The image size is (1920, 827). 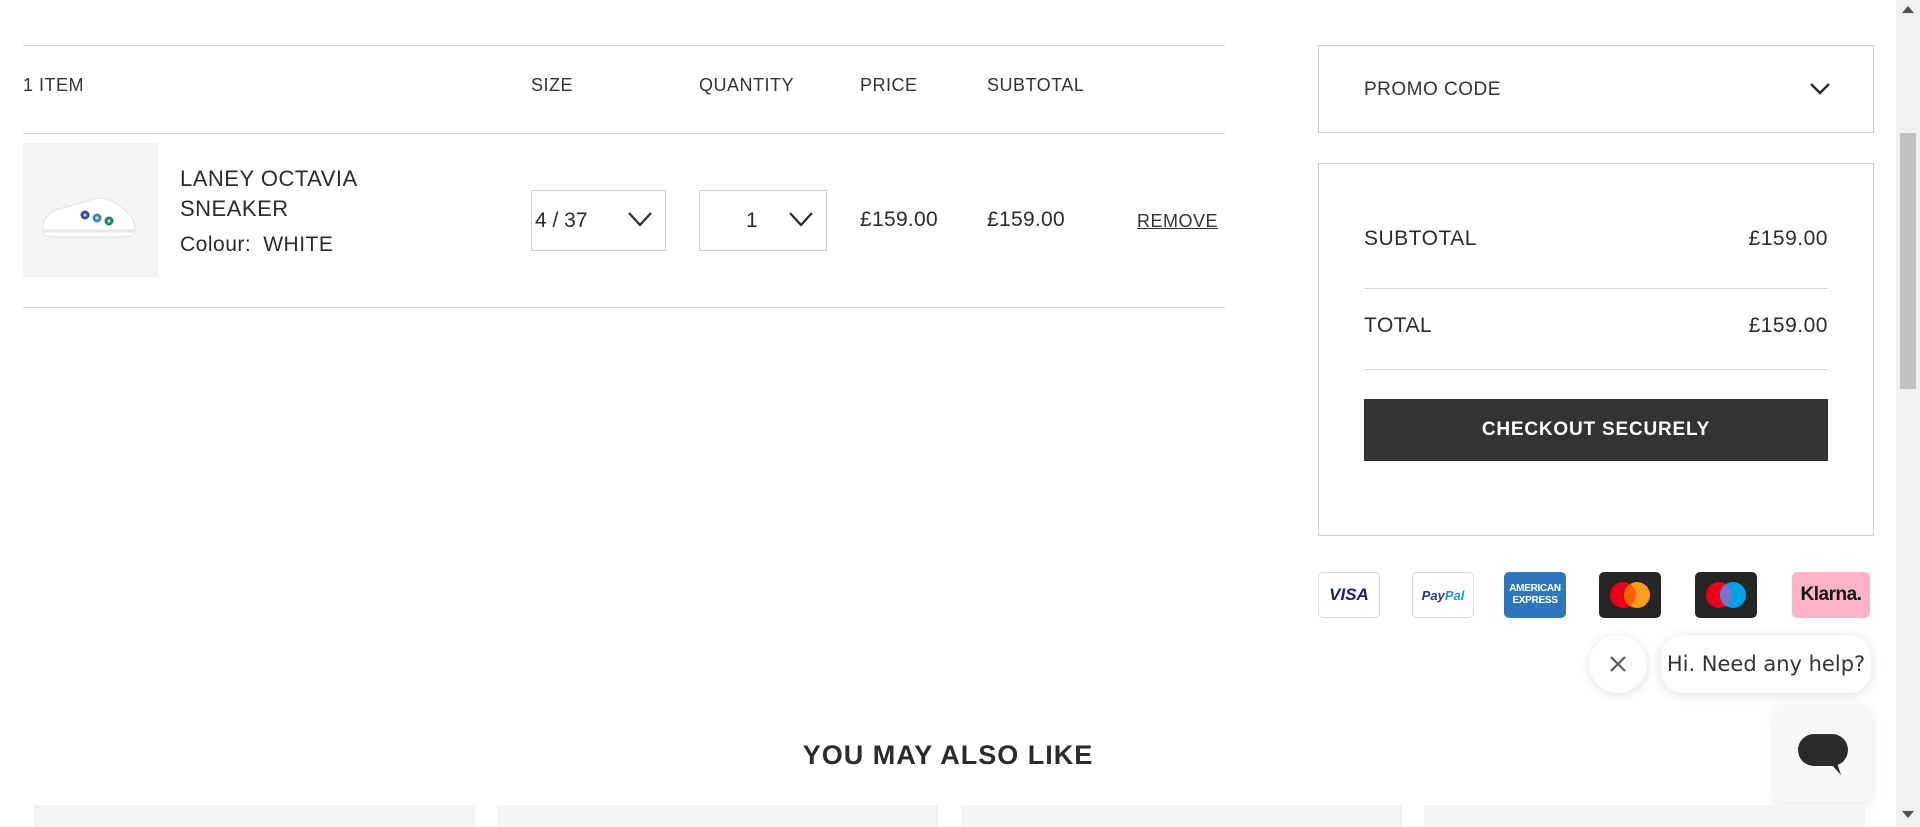 What do you see at coordinates (552, 85) in the screenshot?
I see `size-header: SIZE` at bounding box center [552, 85].